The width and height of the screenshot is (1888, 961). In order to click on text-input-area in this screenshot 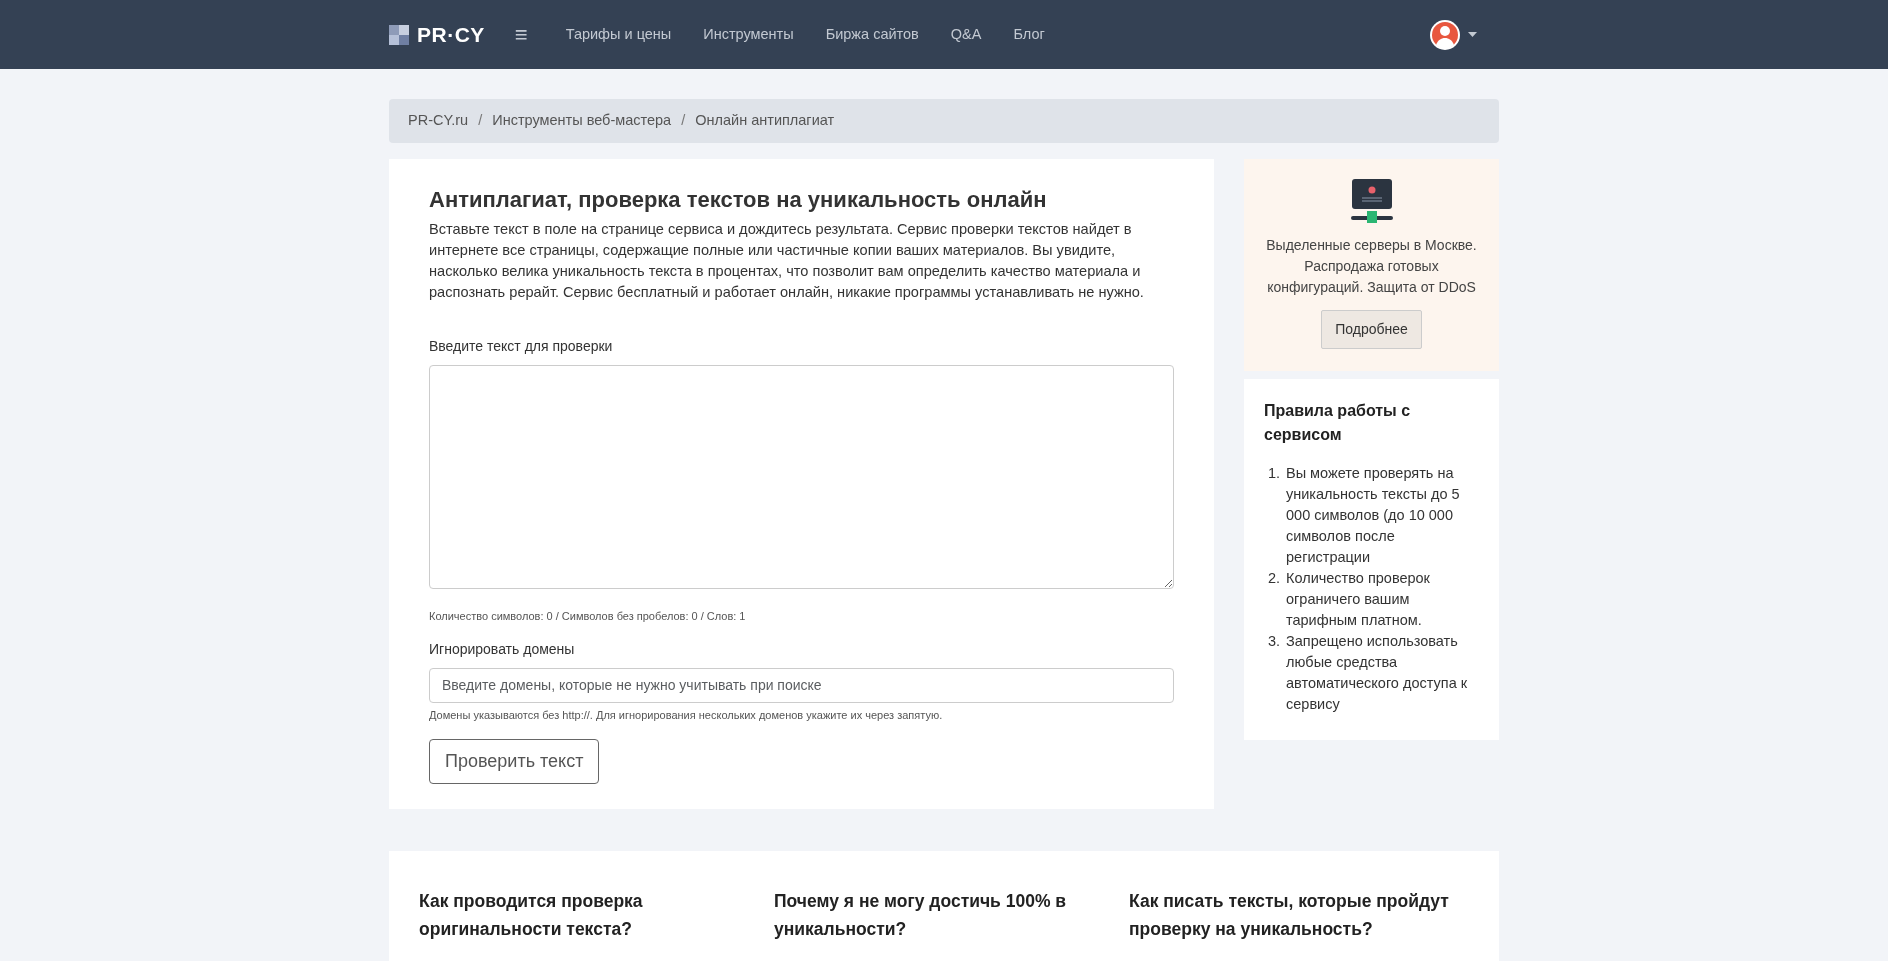, I will do `click(801, 477)`.